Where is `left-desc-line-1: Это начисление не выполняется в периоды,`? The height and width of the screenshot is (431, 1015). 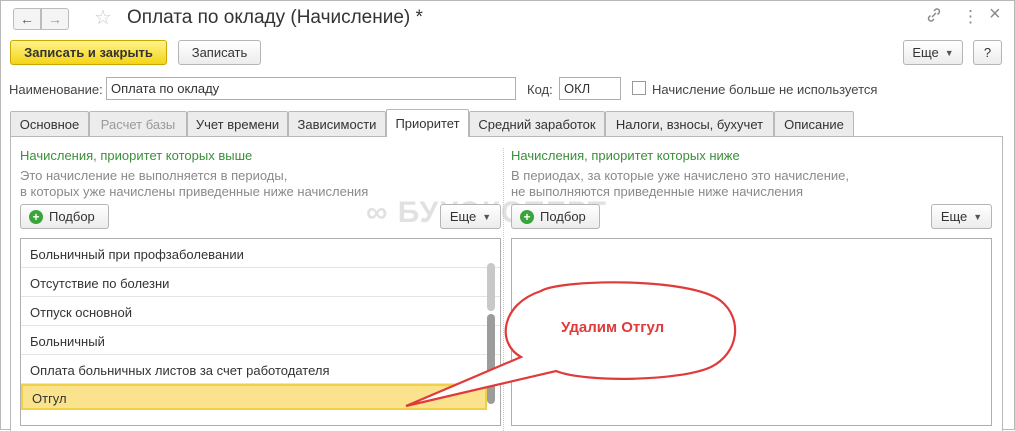 left-desc-line-1: Это начисление не выполняется в периоды, is located at coordinates (154, 175).